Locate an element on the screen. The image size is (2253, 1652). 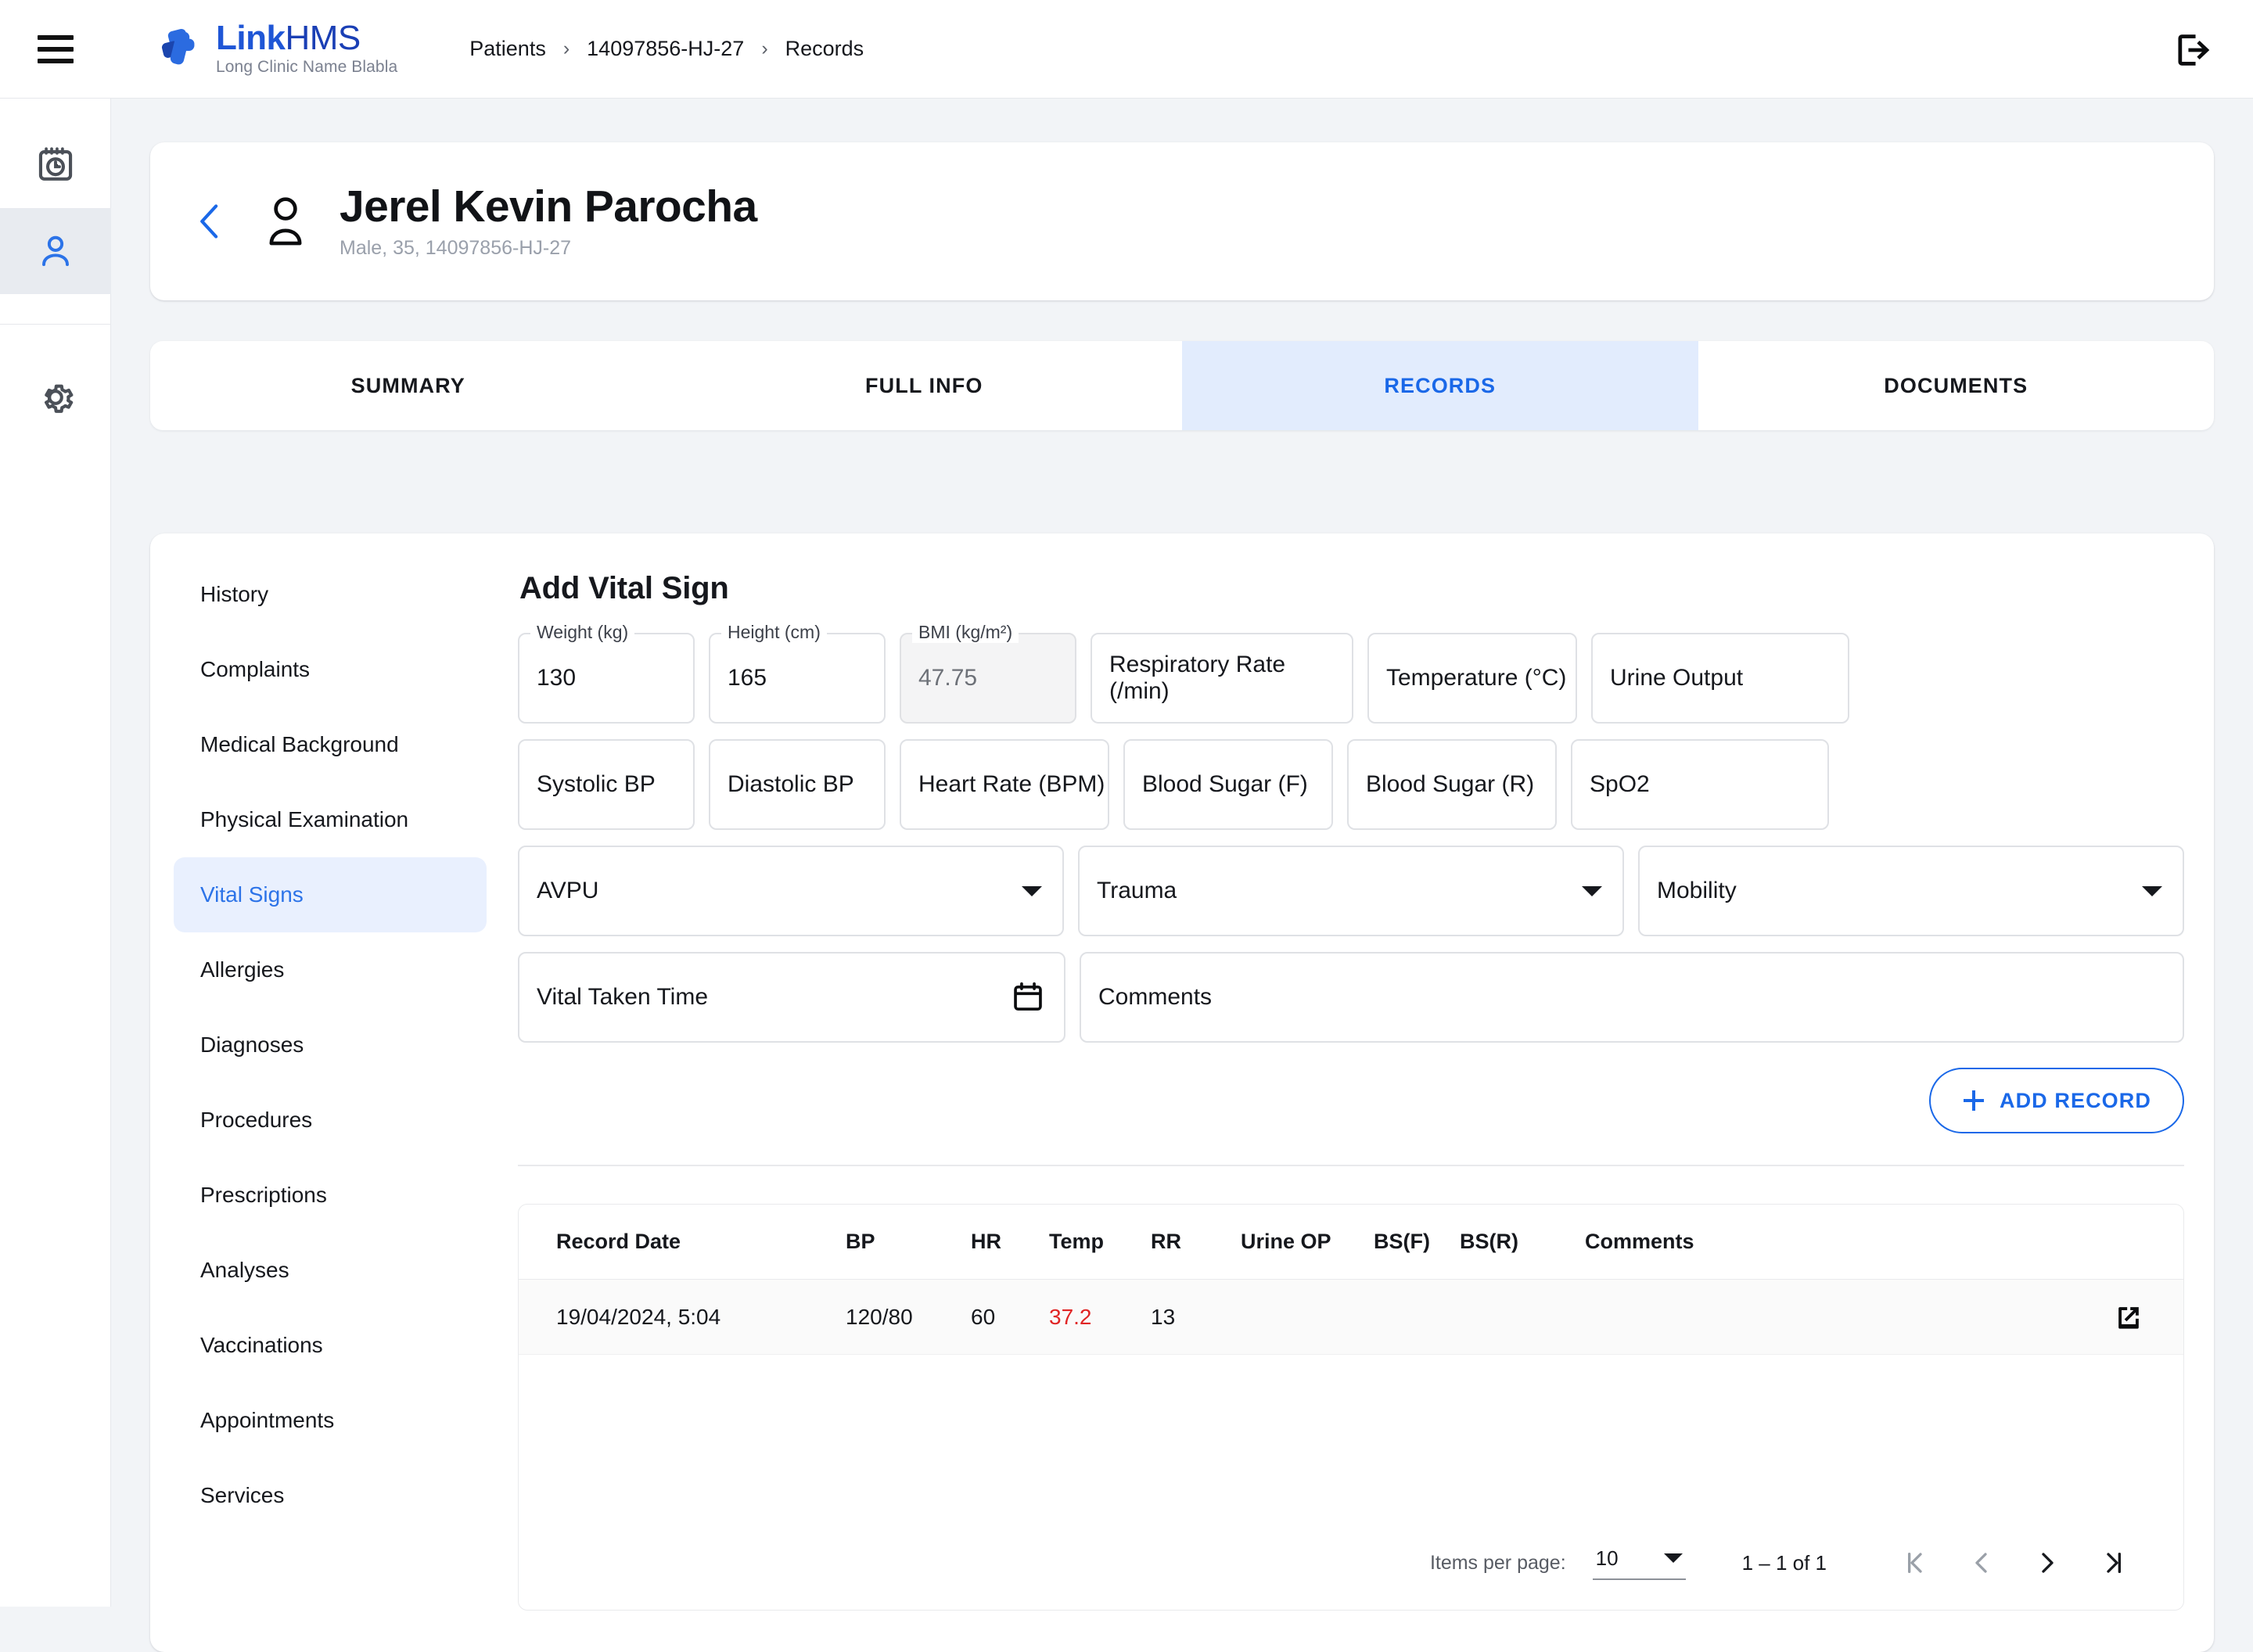
sidebar-item-allergies: Allergies is located at coordinates (330, 969).